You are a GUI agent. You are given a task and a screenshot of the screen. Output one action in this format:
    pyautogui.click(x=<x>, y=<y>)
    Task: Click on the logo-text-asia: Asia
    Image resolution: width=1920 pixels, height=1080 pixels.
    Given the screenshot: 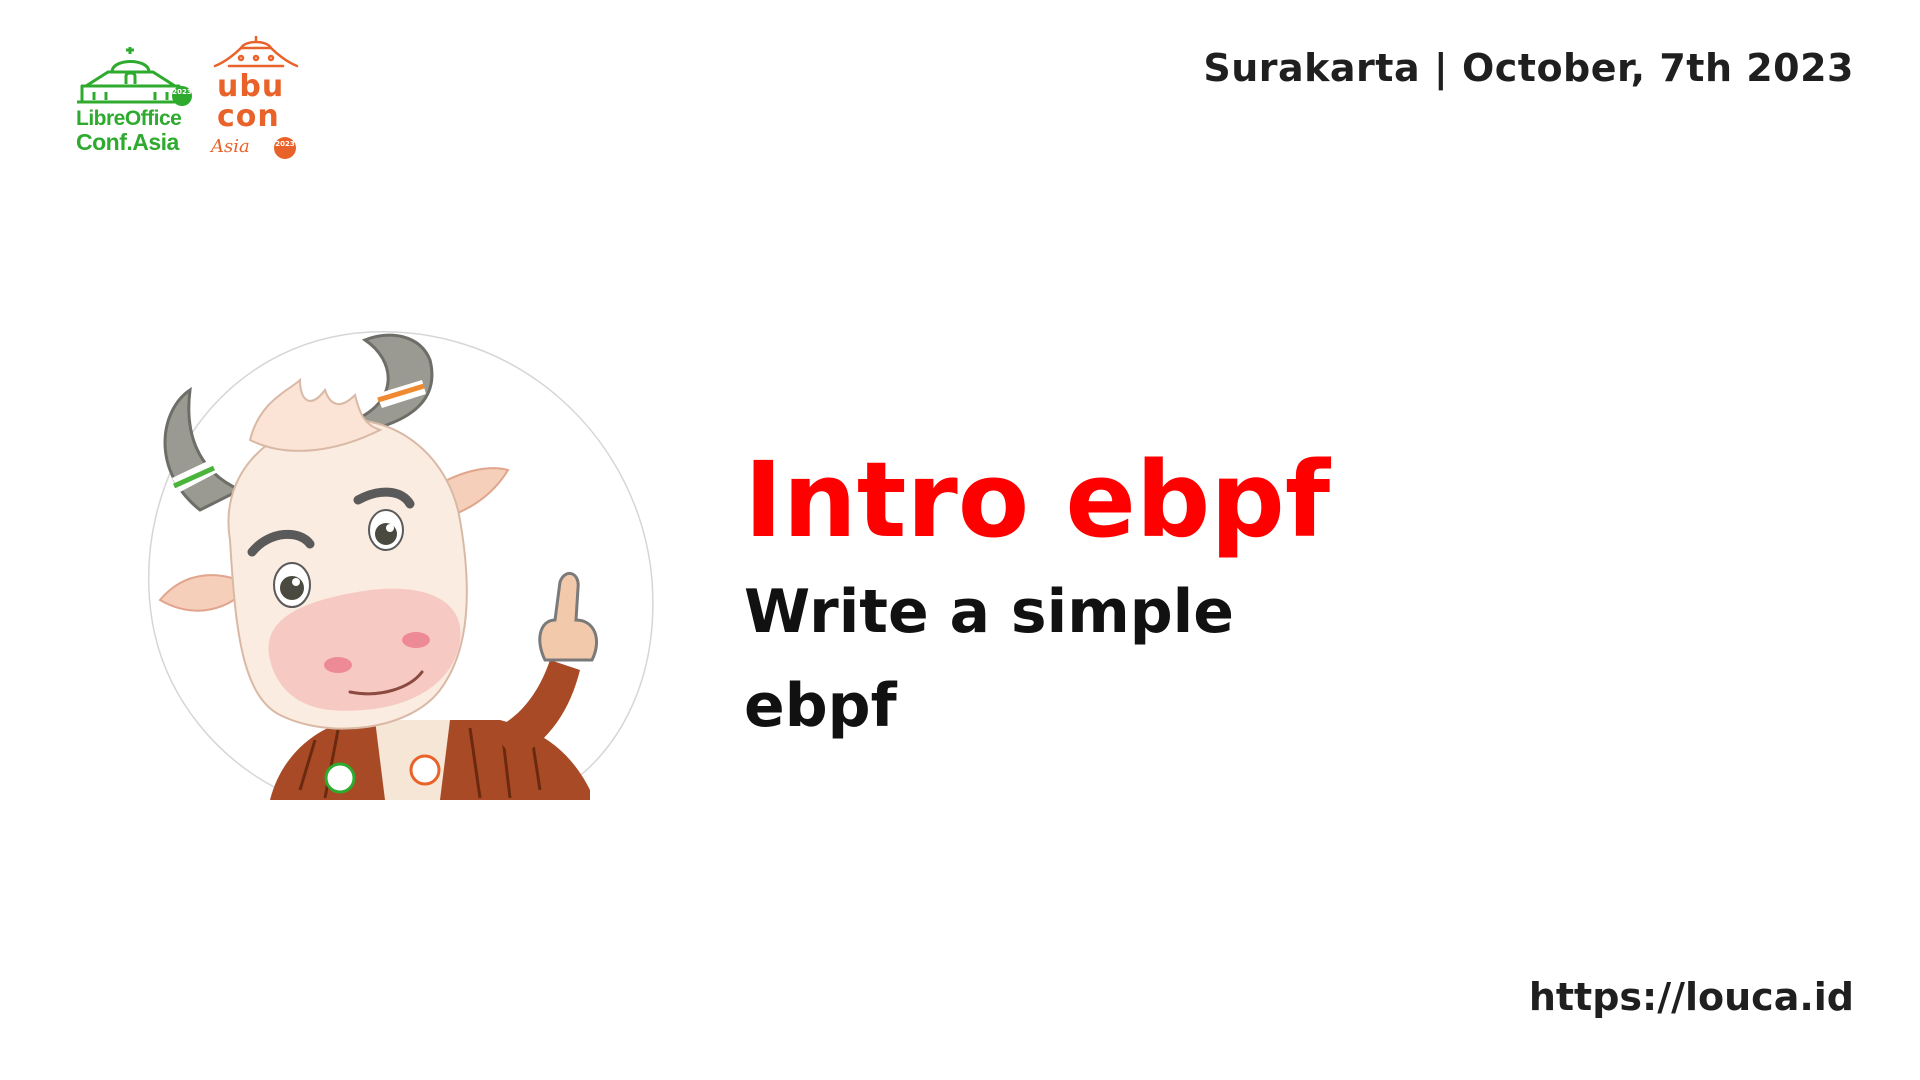 What is the action you would take?
    pyautogui.click(x=230, y=146)
    